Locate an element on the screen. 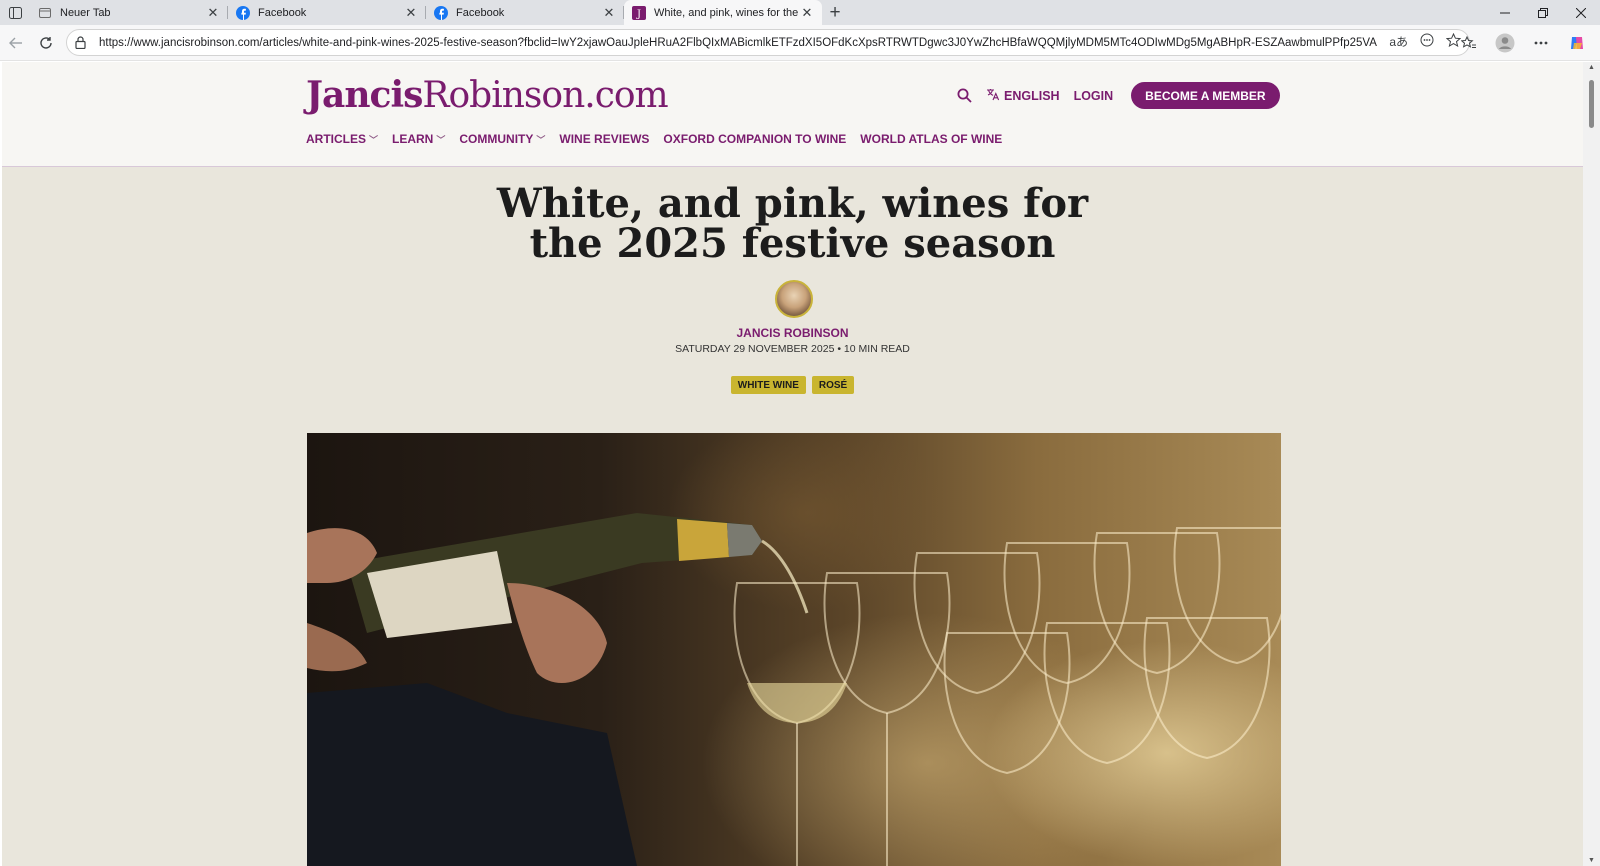  lock-icon is located at coordinates (83, 42).